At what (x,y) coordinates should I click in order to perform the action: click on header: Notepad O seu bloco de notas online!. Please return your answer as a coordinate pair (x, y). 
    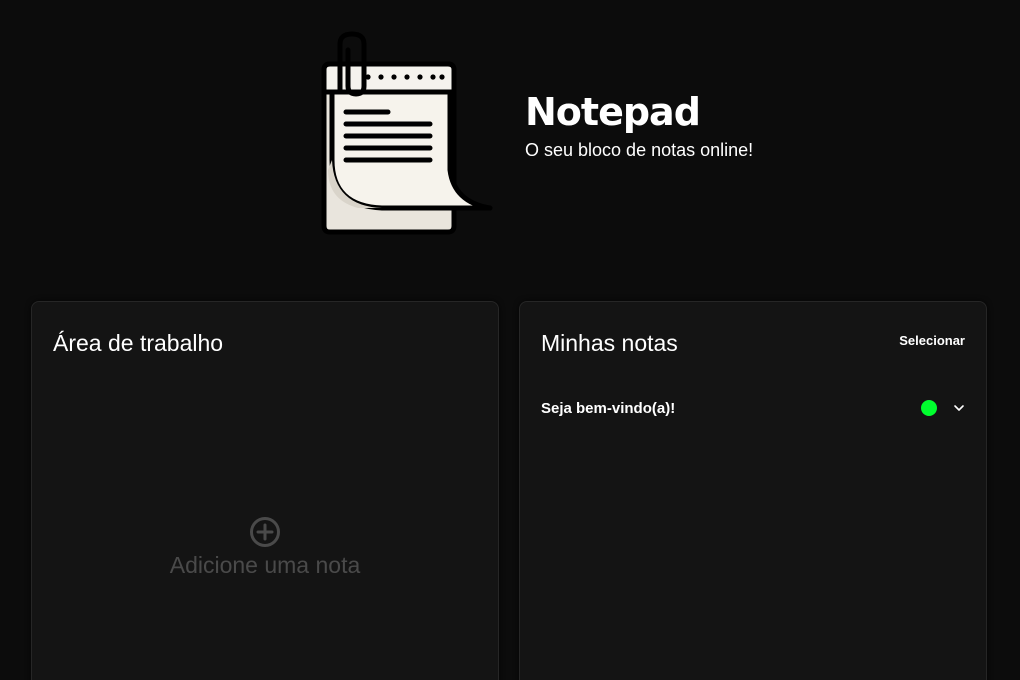
    Looking at the image, I should click on (639, 126).